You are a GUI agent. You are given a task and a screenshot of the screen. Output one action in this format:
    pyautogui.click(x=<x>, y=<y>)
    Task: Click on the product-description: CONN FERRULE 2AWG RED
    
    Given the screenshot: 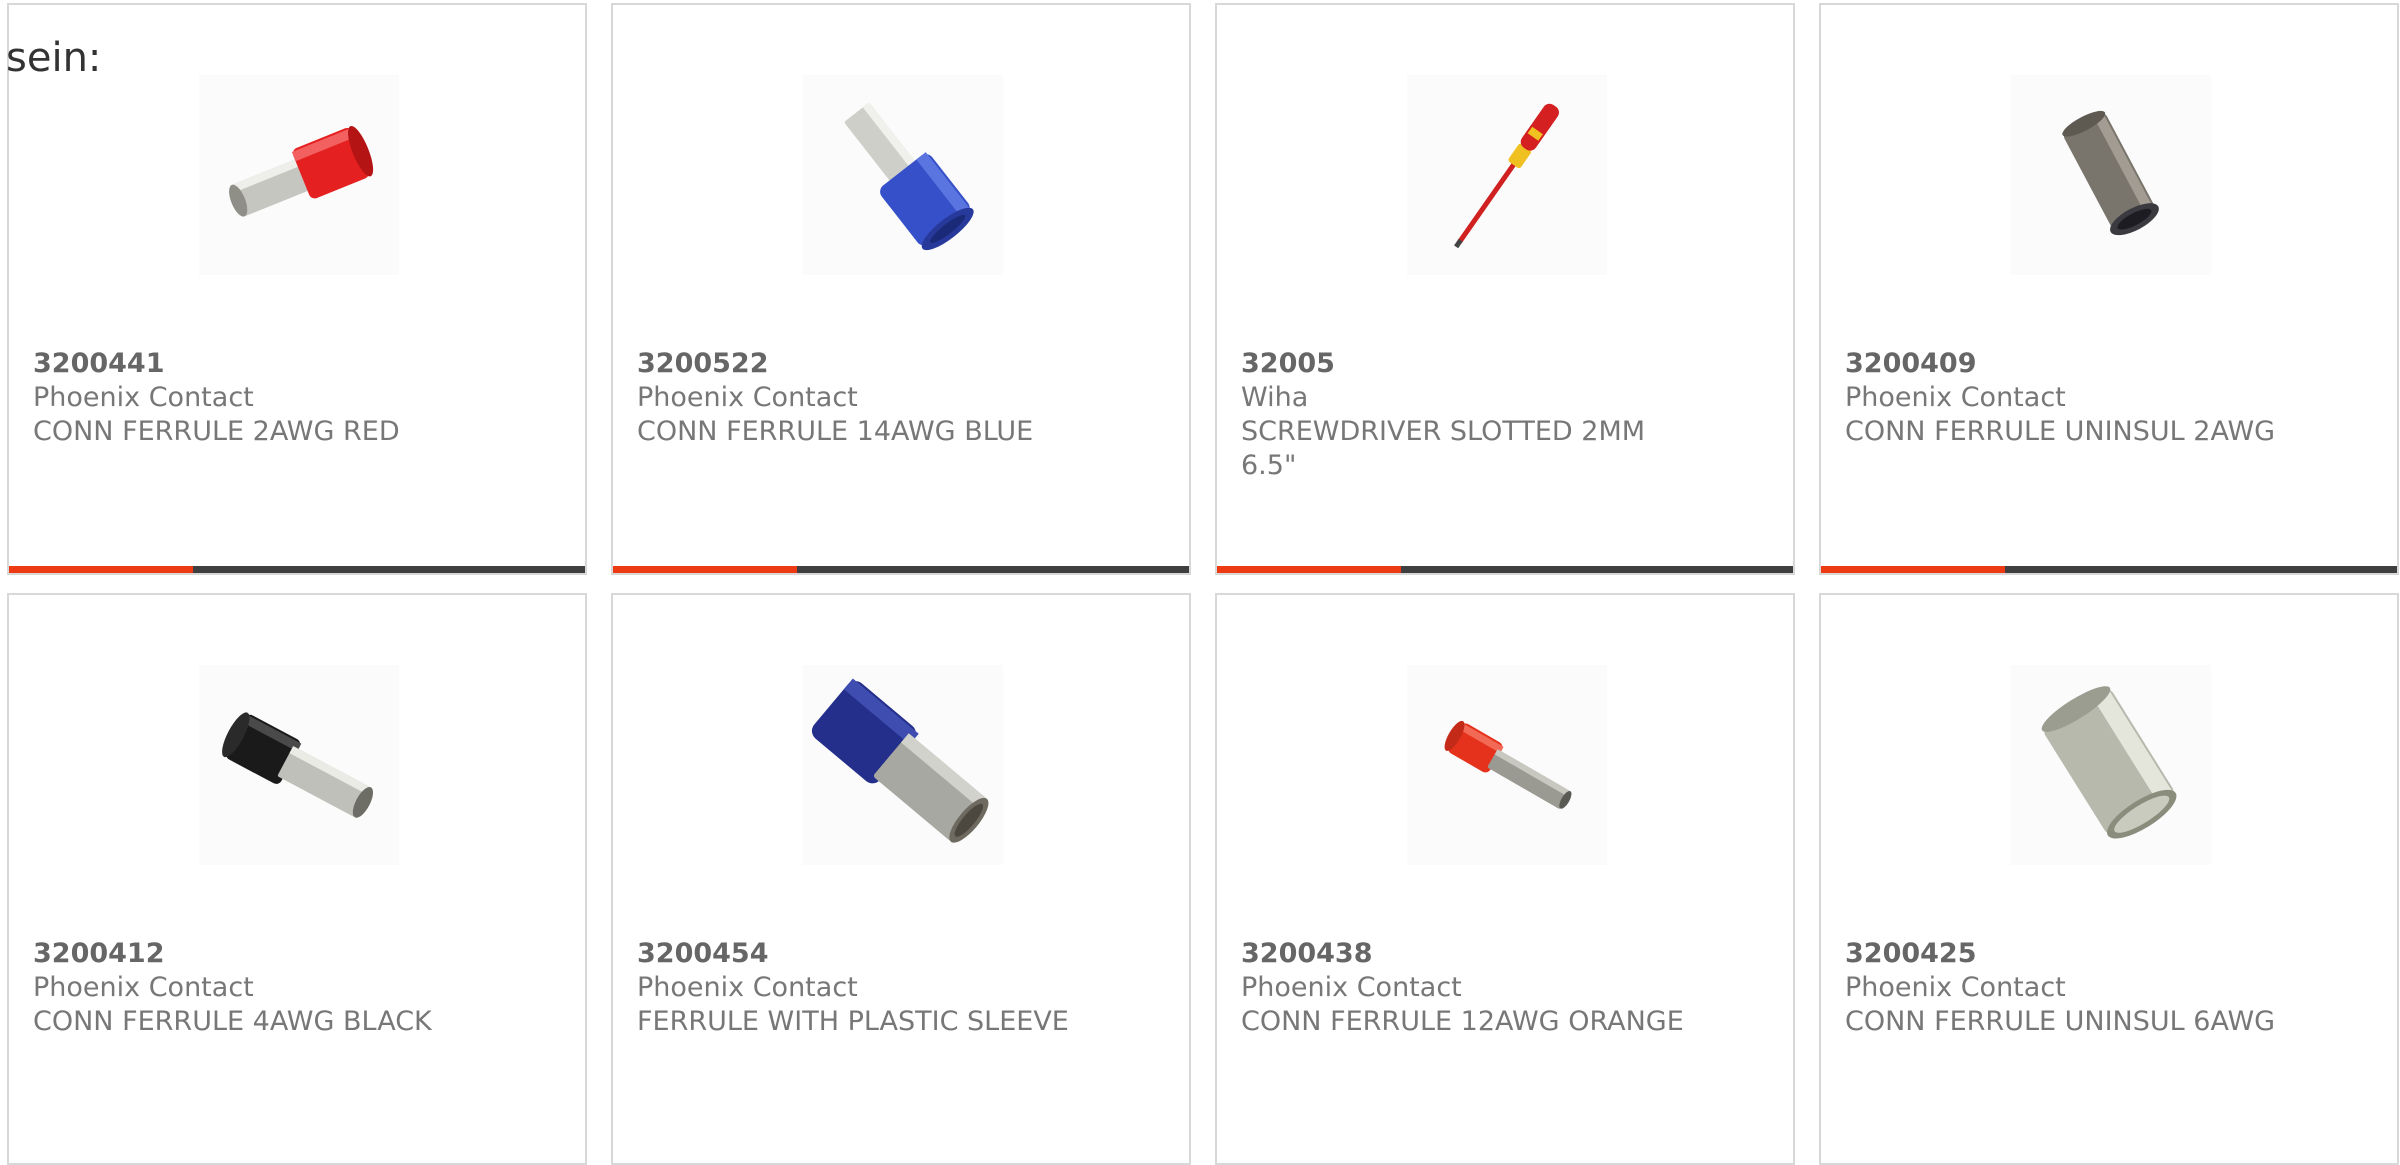 What is the action you would take?
    pyautogui.click(x=216, y=431)
    